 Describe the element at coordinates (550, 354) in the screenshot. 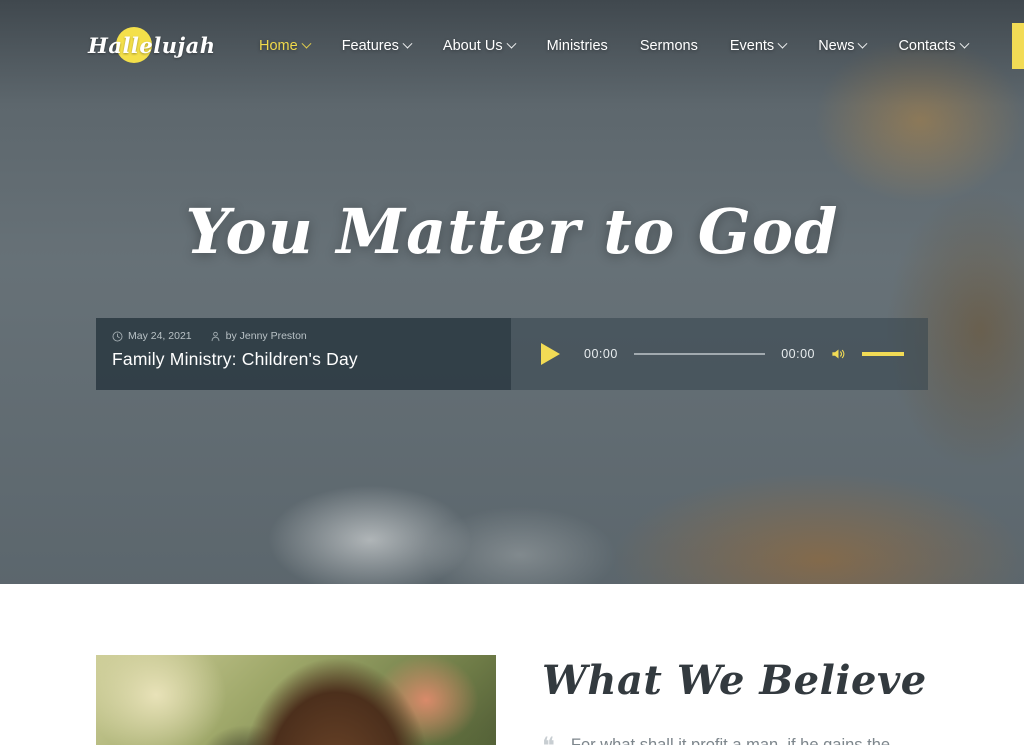

I see `play-button-icon` at that location.